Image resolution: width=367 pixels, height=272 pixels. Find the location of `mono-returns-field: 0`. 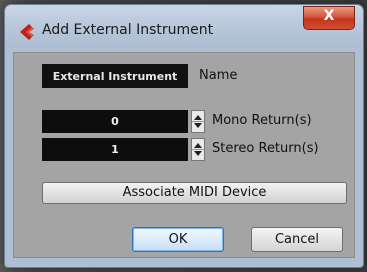

mono-returns-field: 0 is located at coordinates (115, 121).